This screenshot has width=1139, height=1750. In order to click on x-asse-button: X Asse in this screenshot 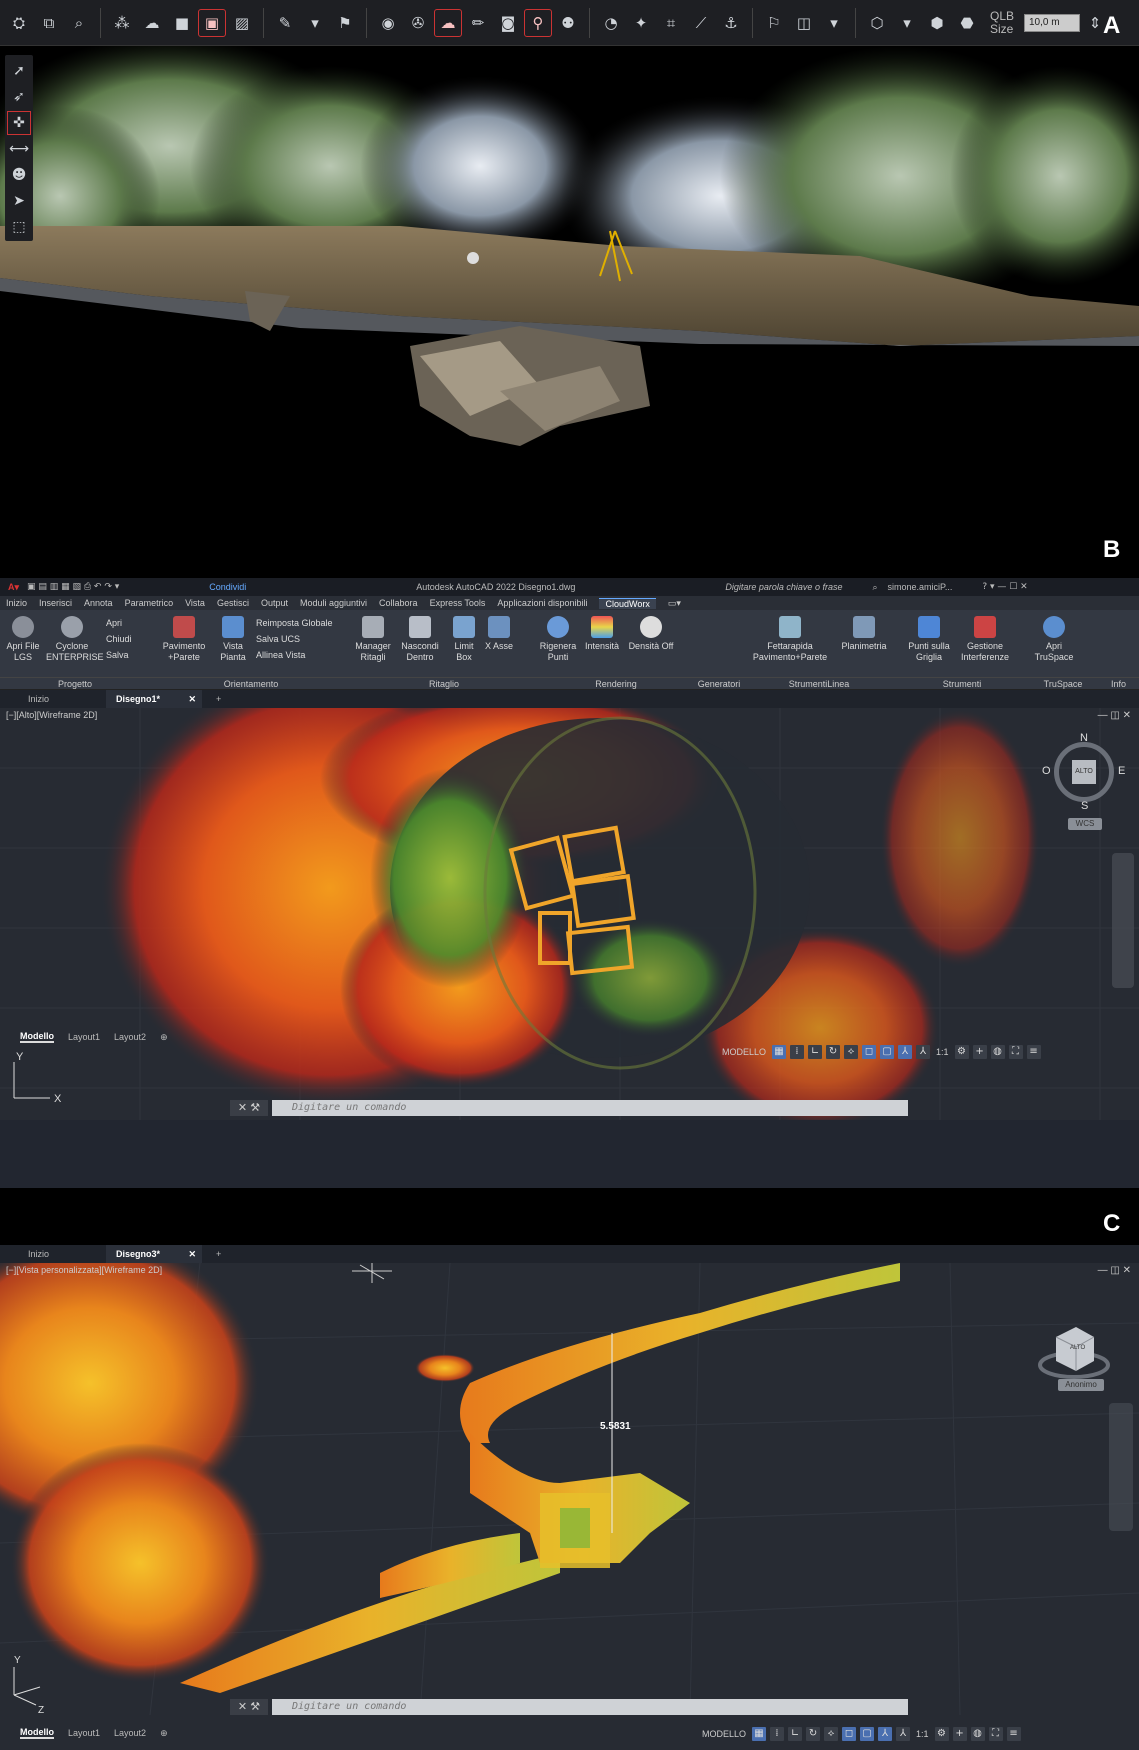, I will do `click(499, 634)`.